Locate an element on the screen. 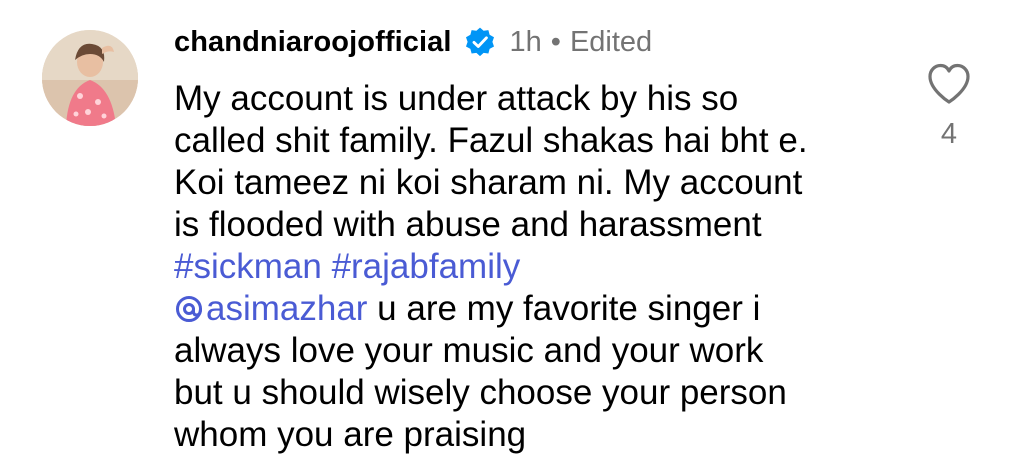  avatar is located at coordinates (90, 78).